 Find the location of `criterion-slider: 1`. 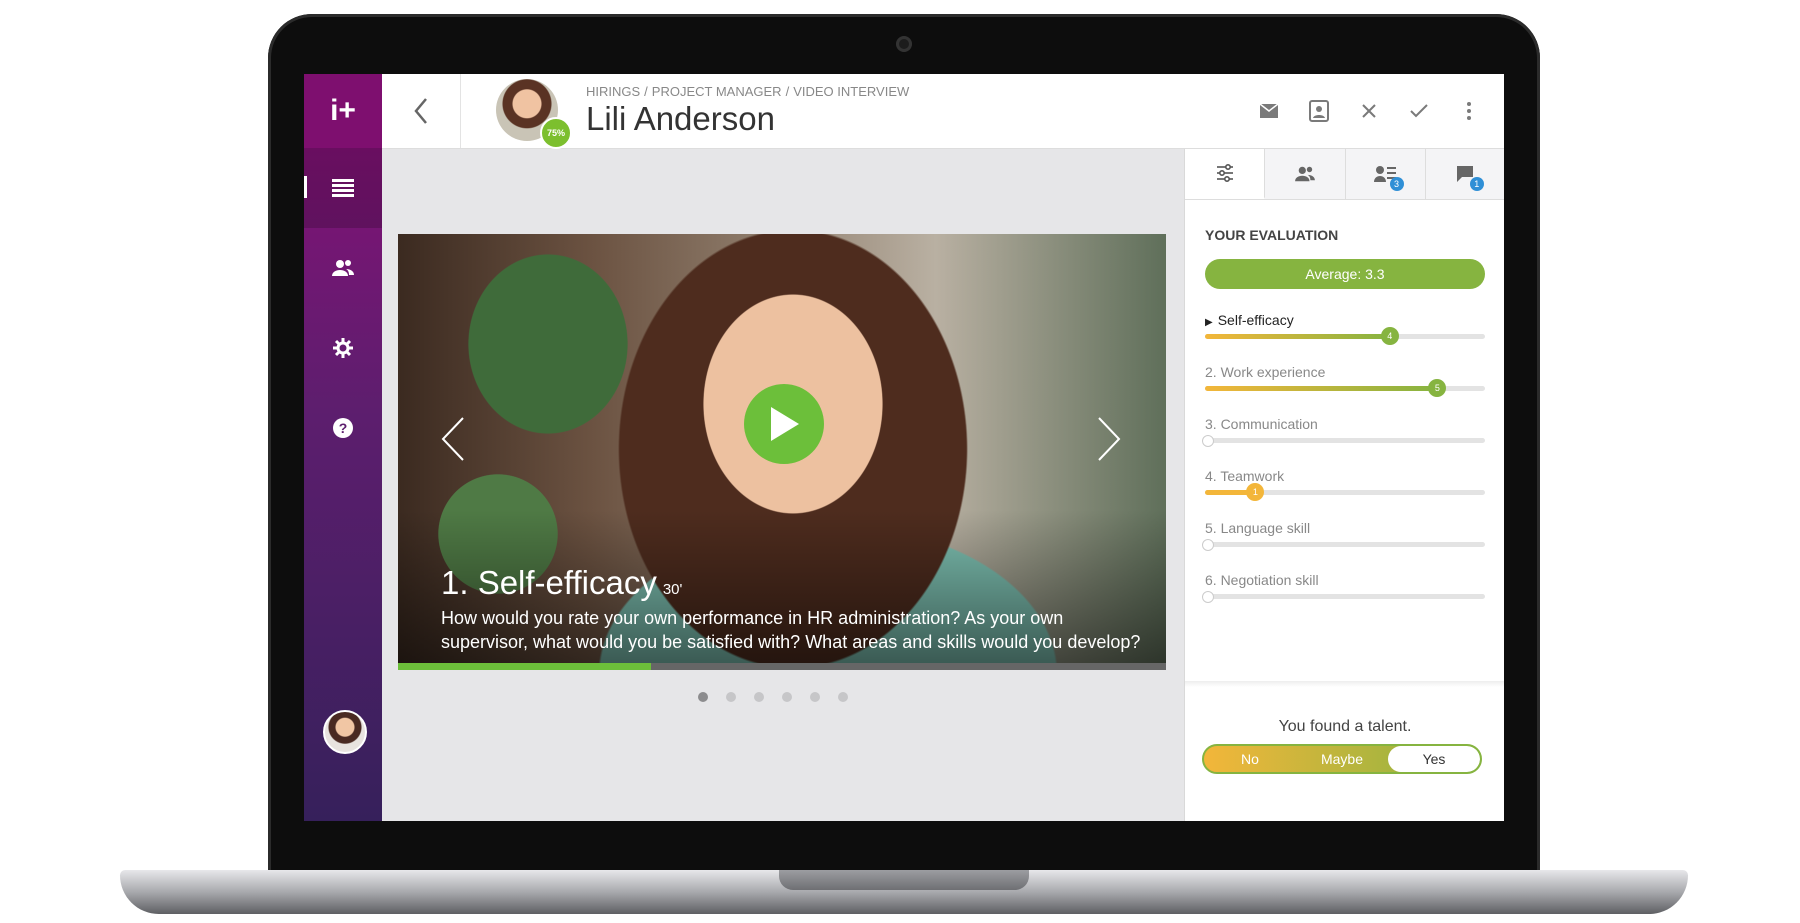

criterion-slider: 1 is located at coordinates (1345, 492).